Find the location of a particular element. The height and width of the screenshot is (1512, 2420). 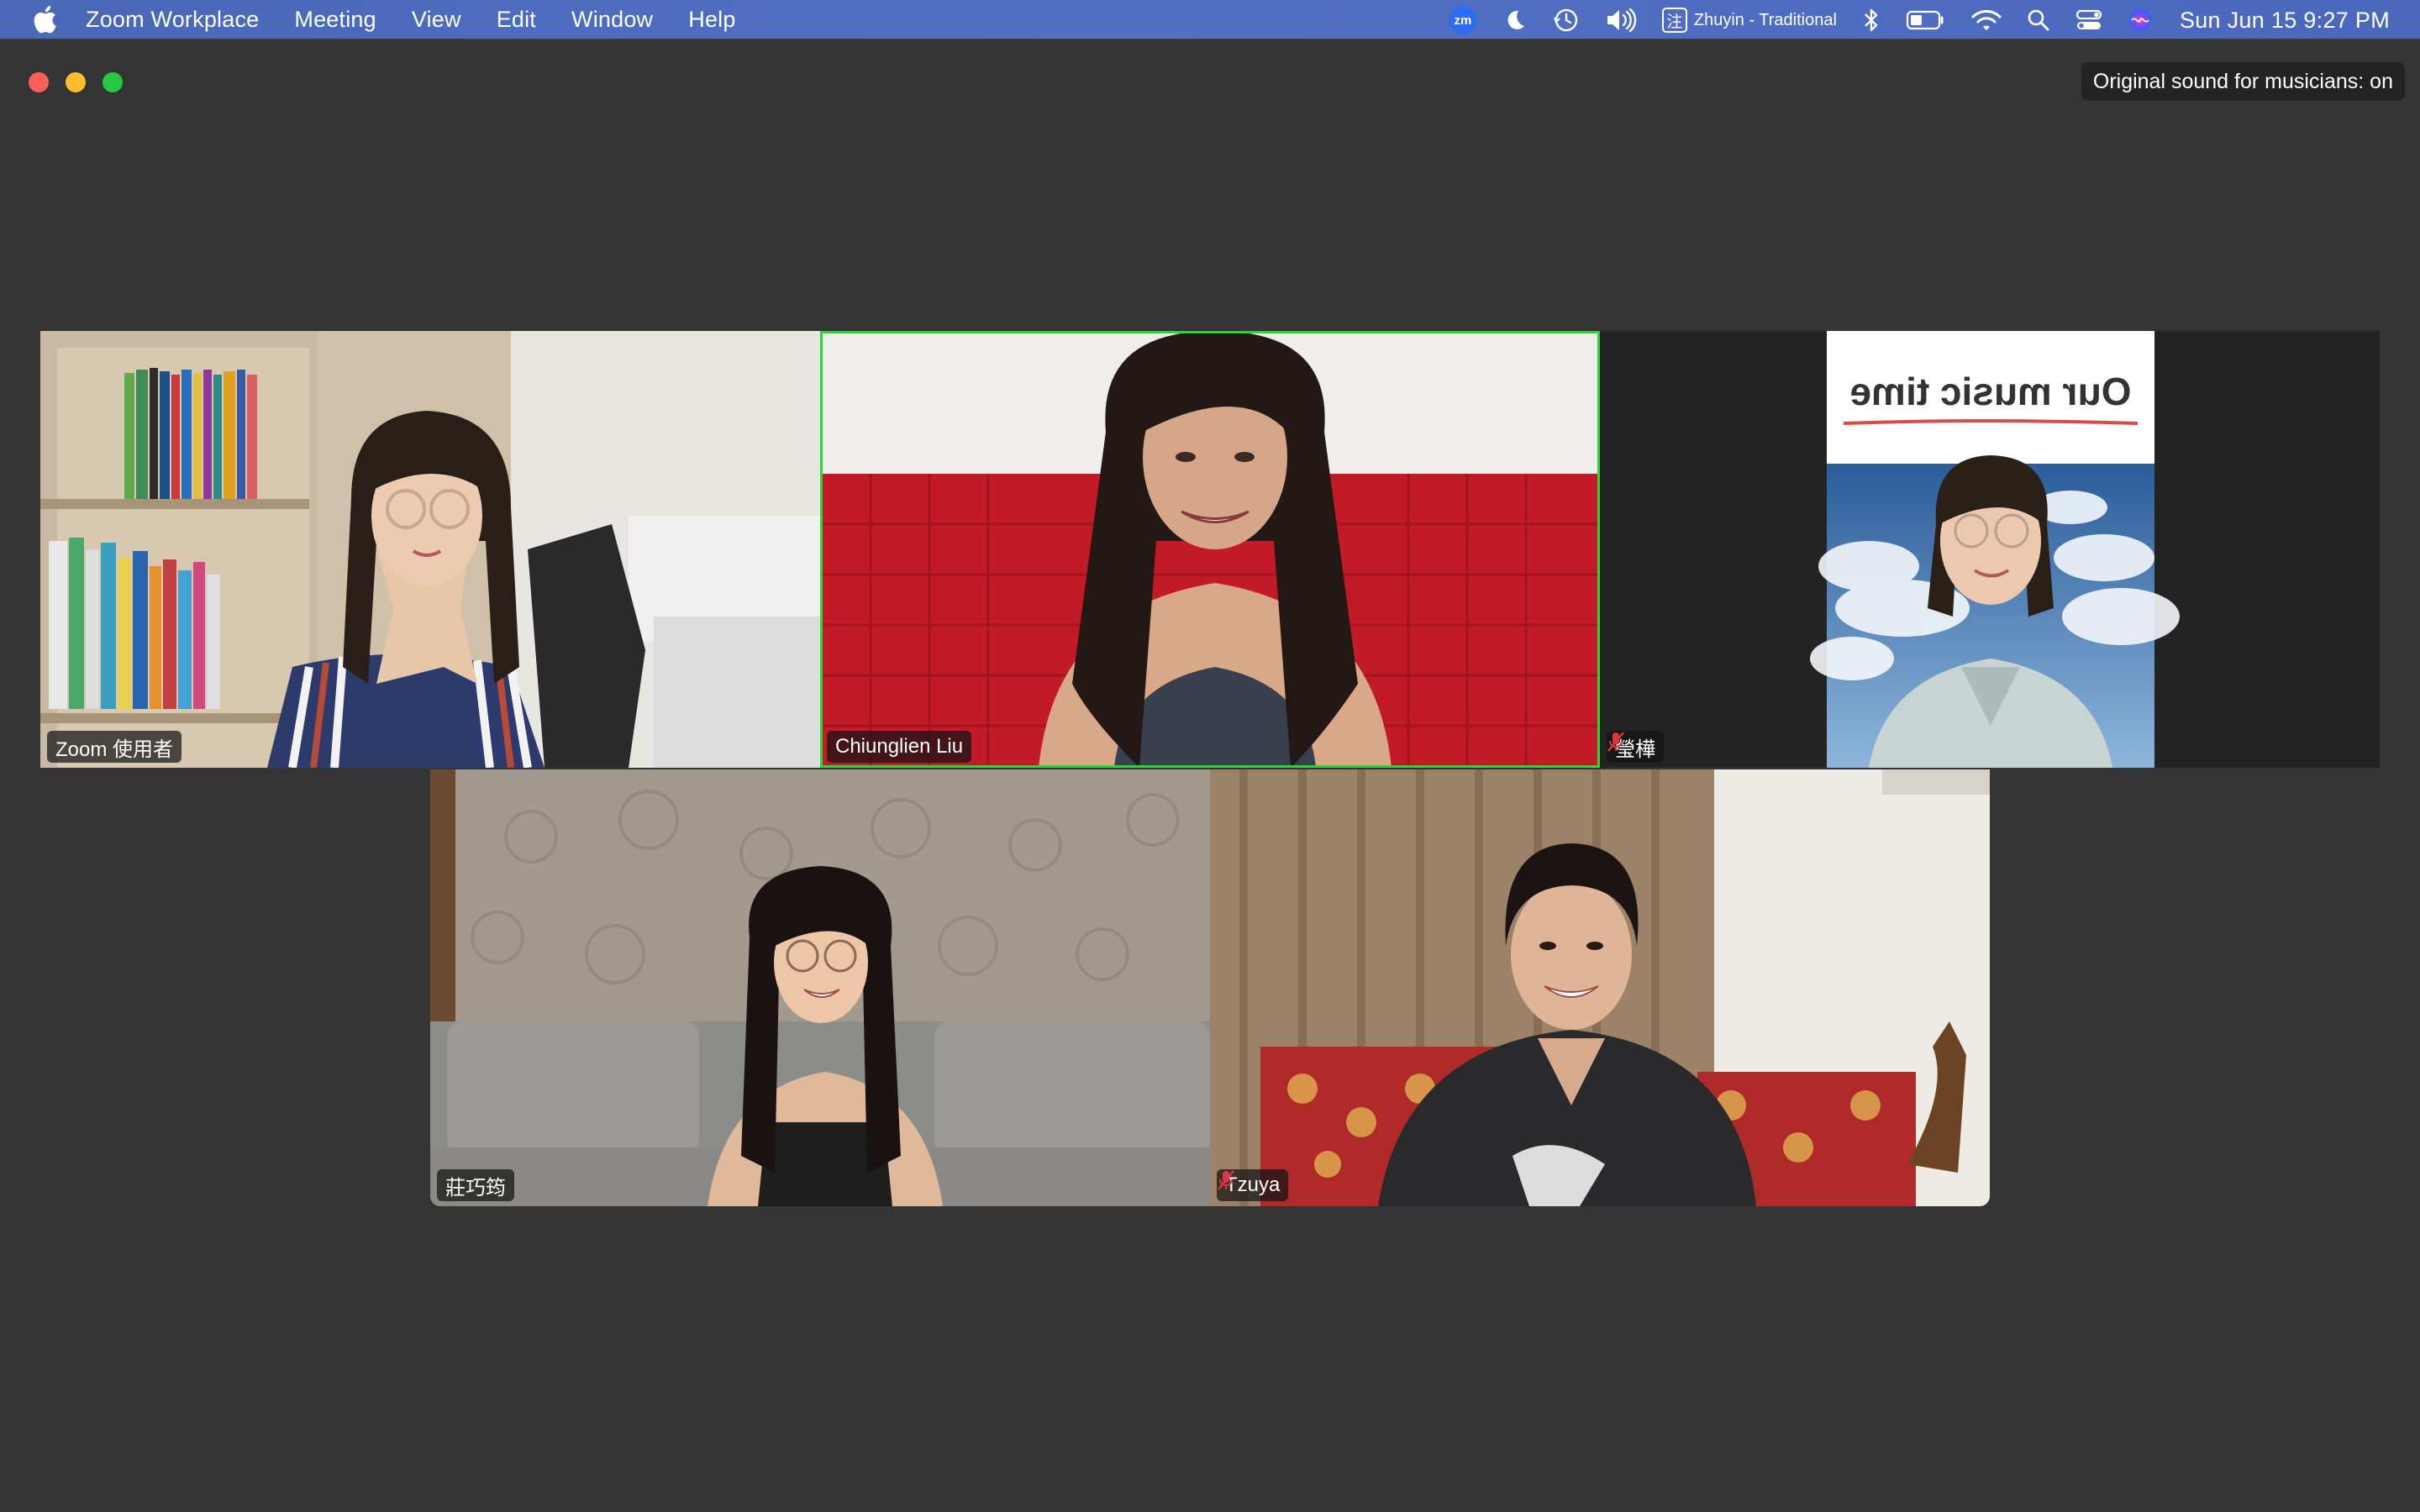

music-time-logo: Our music time is located at coordinates (1991, 397).